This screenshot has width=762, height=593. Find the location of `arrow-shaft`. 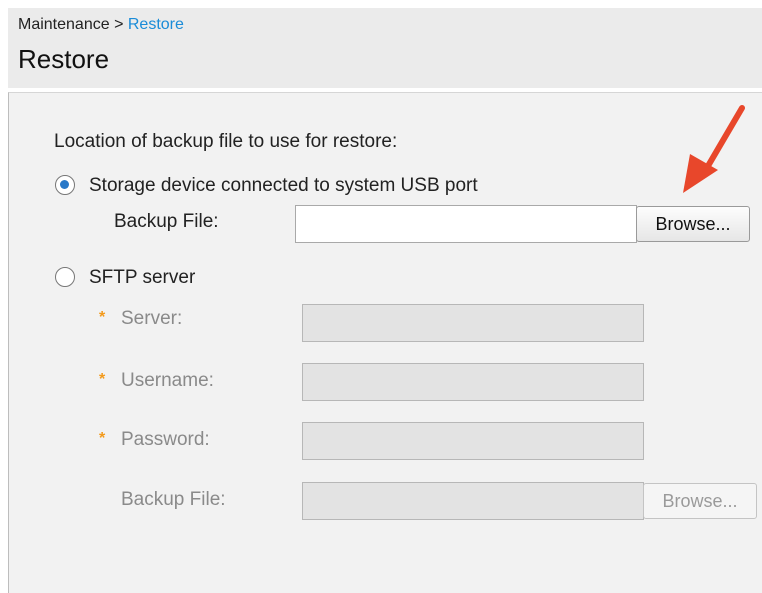

arrow-shaft is located at coordinates (725, 137).